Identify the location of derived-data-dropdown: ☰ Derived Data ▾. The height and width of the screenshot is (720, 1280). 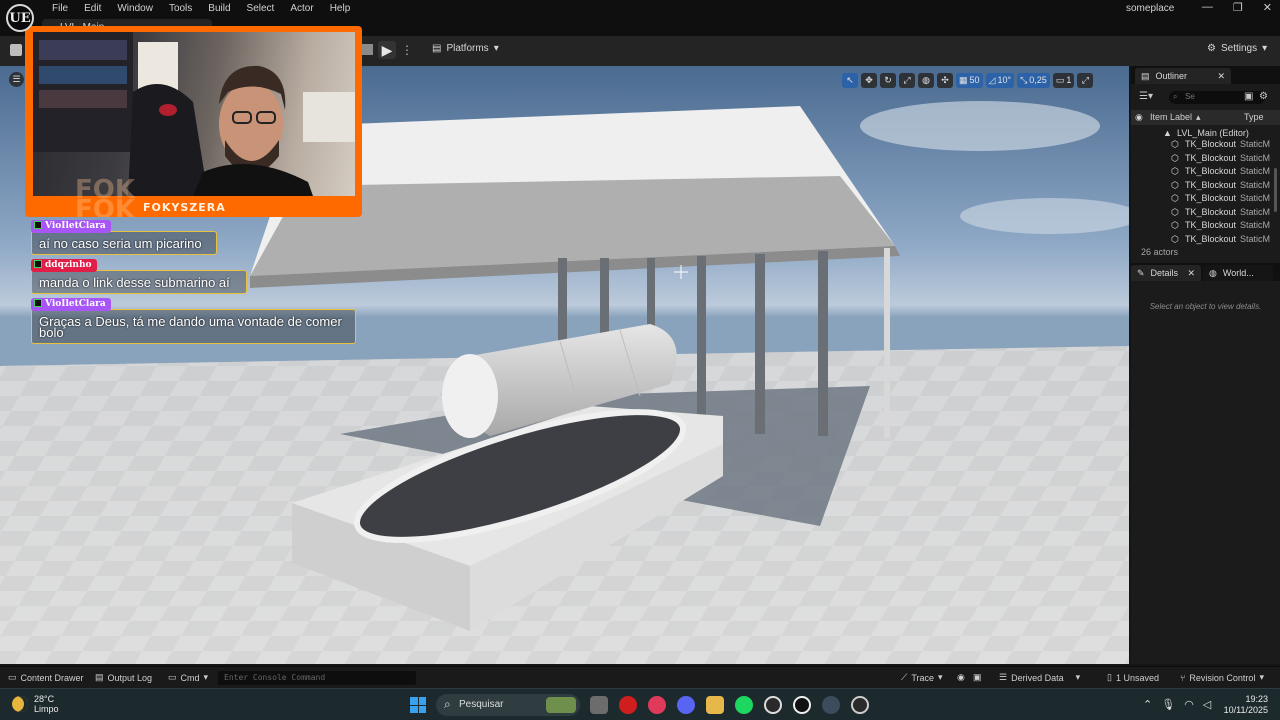
(1039, 677).